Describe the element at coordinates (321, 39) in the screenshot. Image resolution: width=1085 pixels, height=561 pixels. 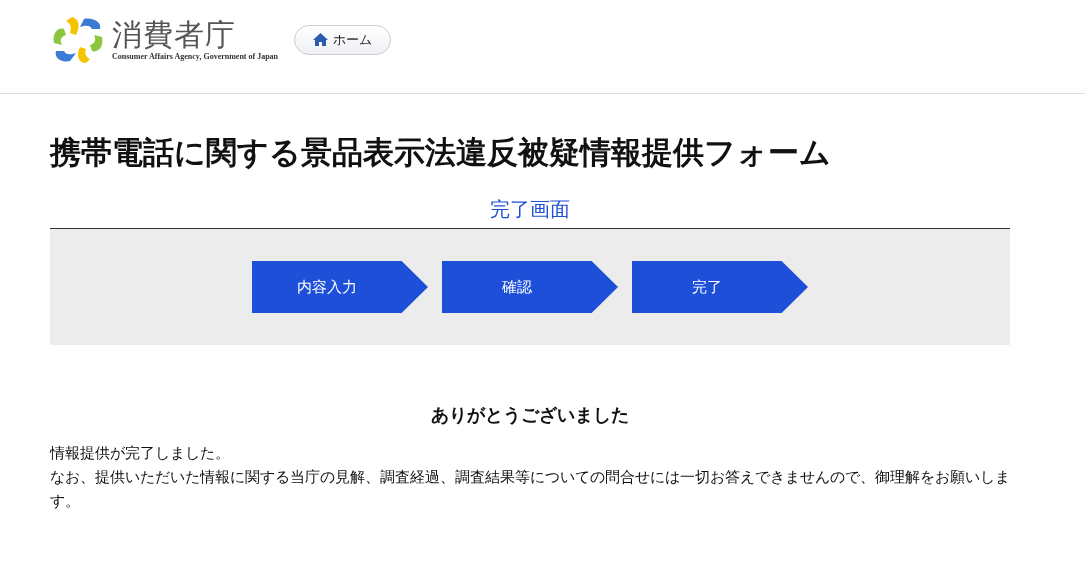
I see `home-icon` at that location.